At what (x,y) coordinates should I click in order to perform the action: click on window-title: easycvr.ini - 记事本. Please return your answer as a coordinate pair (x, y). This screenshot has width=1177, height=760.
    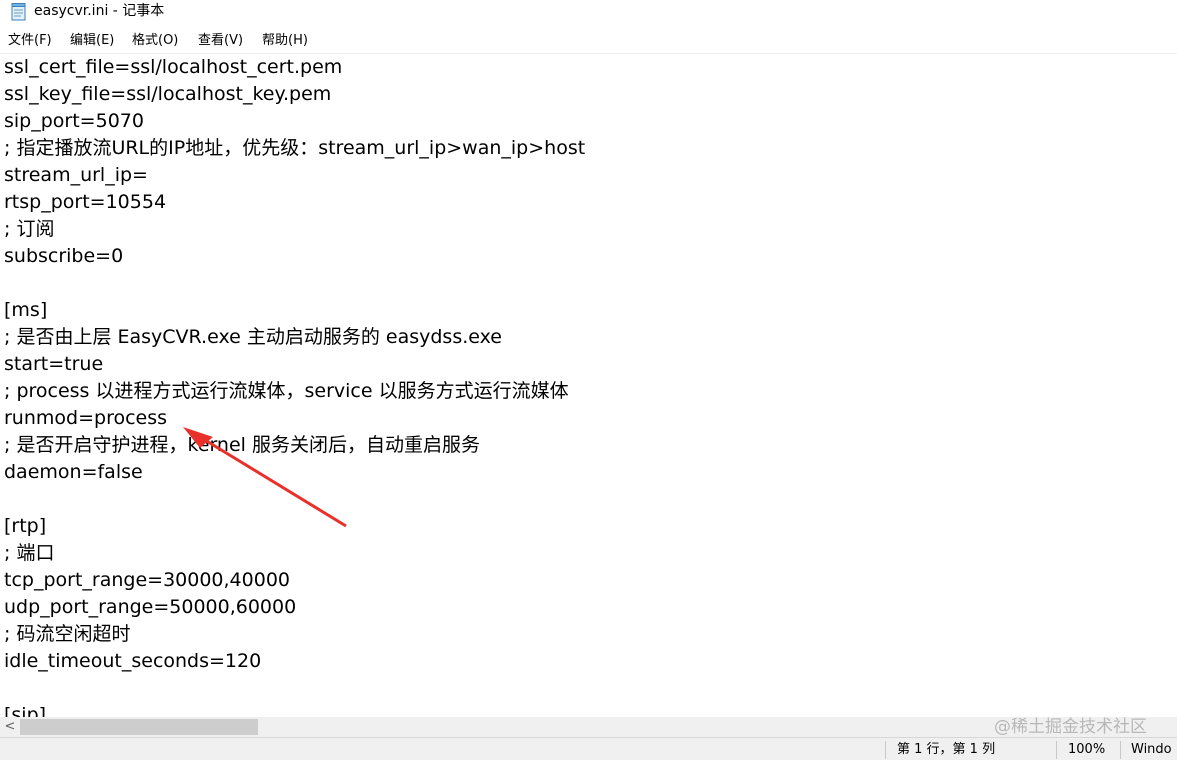
    Looking at the image, I should click on (99, 11).